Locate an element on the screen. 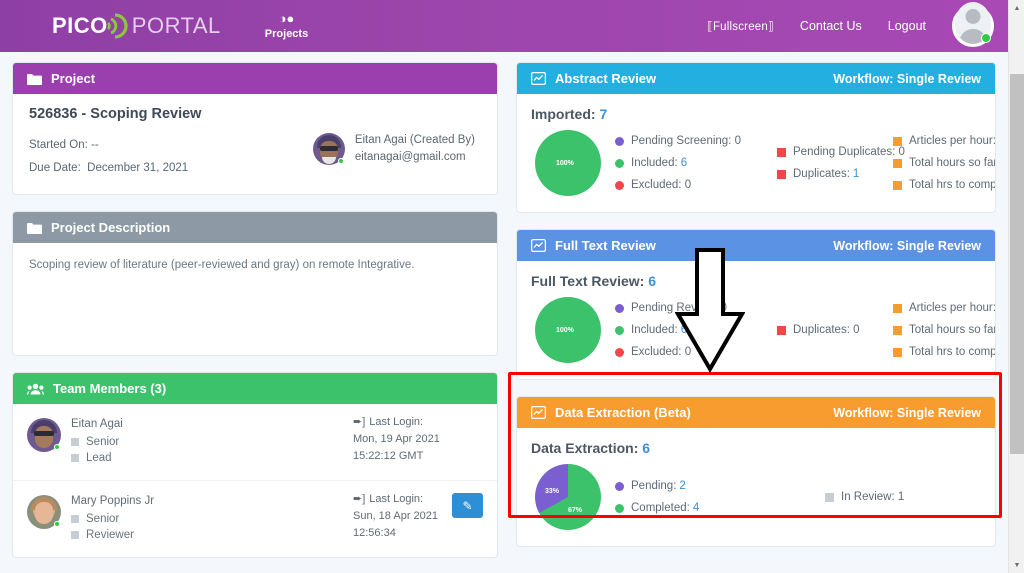  legend-label: Completed: is located at coordinates (660, 508).